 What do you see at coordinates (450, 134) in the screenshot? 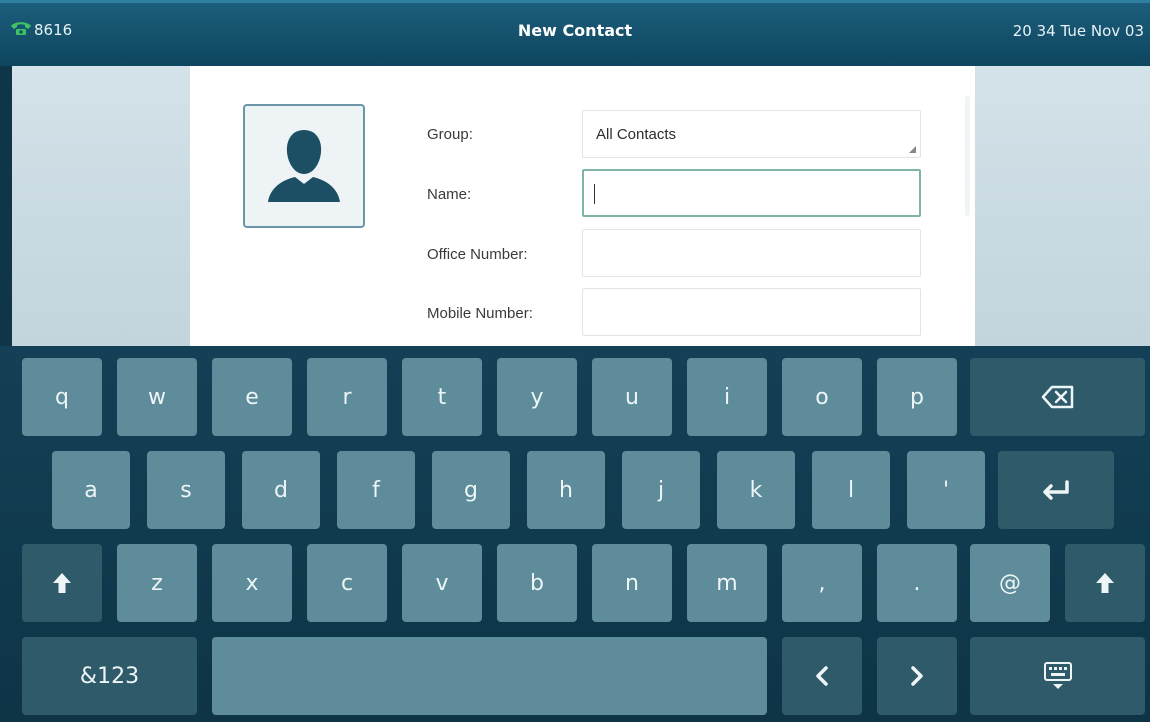
I see `group-label: Group:` at bounding box center [450, 134].